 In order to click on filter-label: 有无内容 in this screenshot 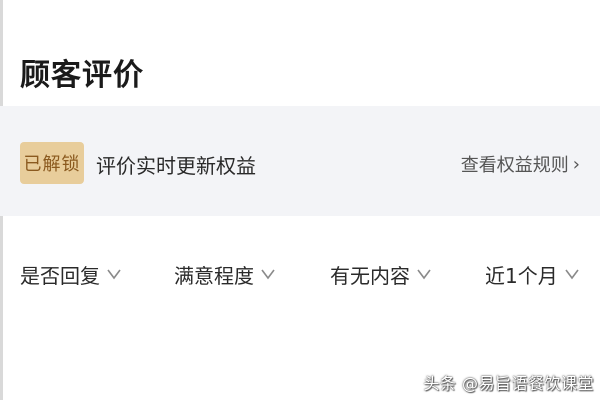, I will do `click(370, 275)`.